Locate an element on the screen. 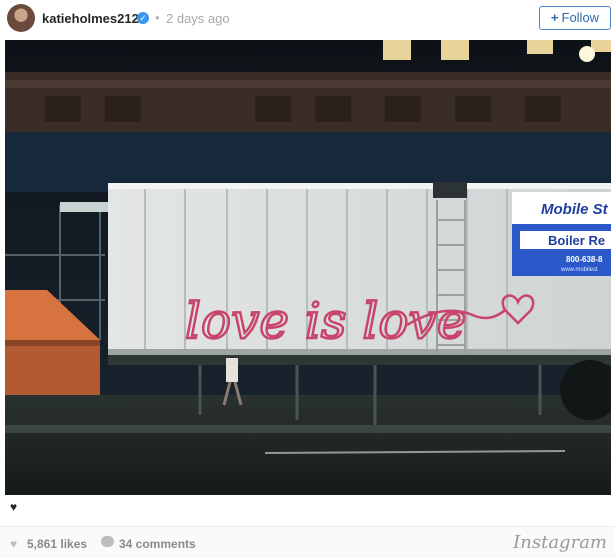 The width and height of the screenshot is (615, 558). sign-phone-text: 800-638-8 is located at coordinates (584, 259).